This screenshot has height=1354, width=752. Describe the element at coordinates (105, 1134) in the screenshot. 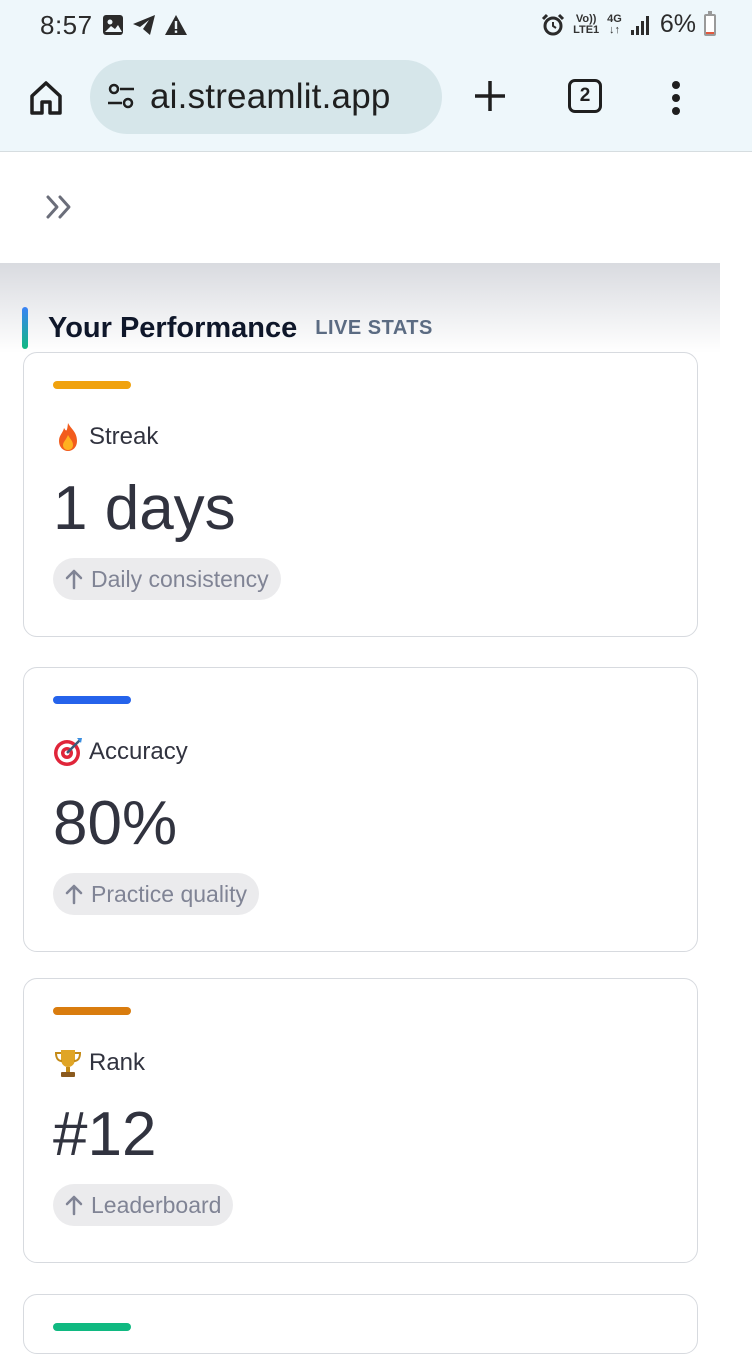

I see `card-value: #12` at that location.